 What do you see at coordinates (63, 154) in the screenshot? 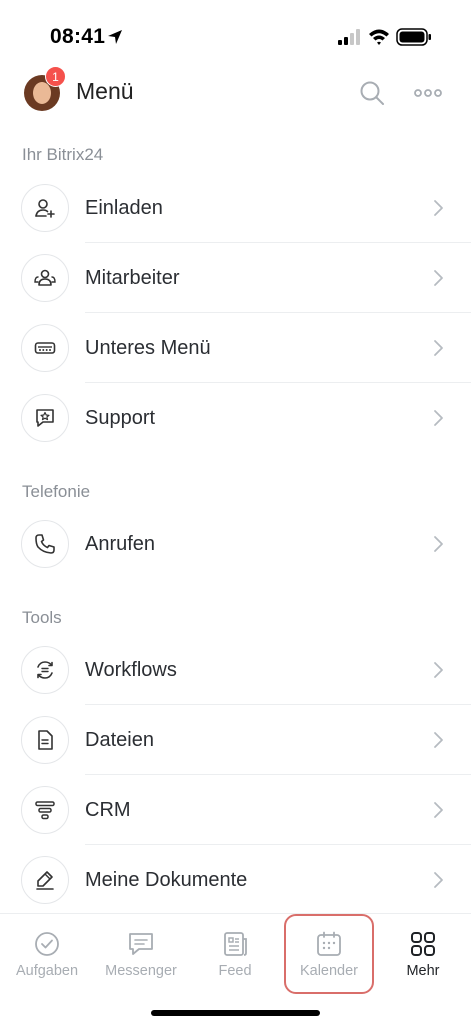
I see `section-title-bitrix: Ihr Bitrix24` at bounding box center [63, 154].